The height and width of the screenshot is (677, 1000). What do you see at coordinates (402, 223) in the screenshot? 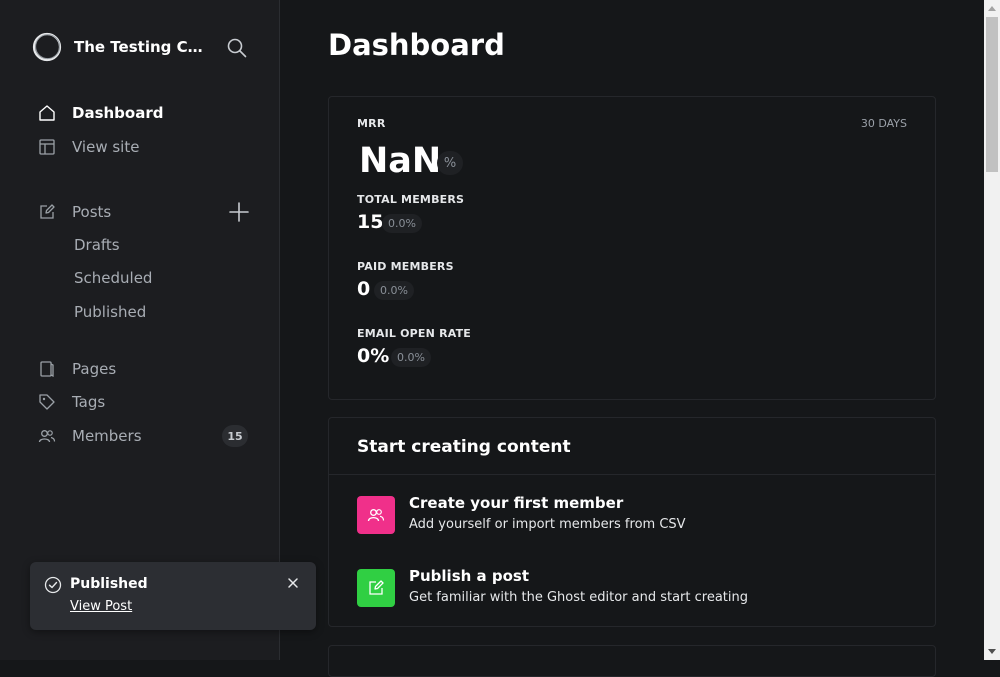
I see `total-members-change: 0.0%` at bounding box center [402, 223].